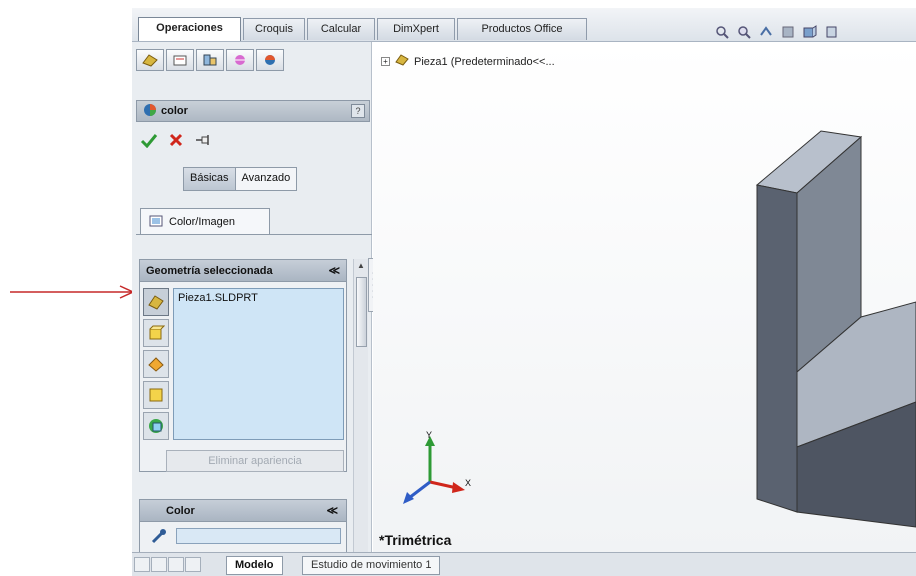 Image resolution: width=916 pixels, height=576 pixels. Describe the element at coordinates (341, 29) in the screenshot. I see `tab-calcular: Calcular` at that location.